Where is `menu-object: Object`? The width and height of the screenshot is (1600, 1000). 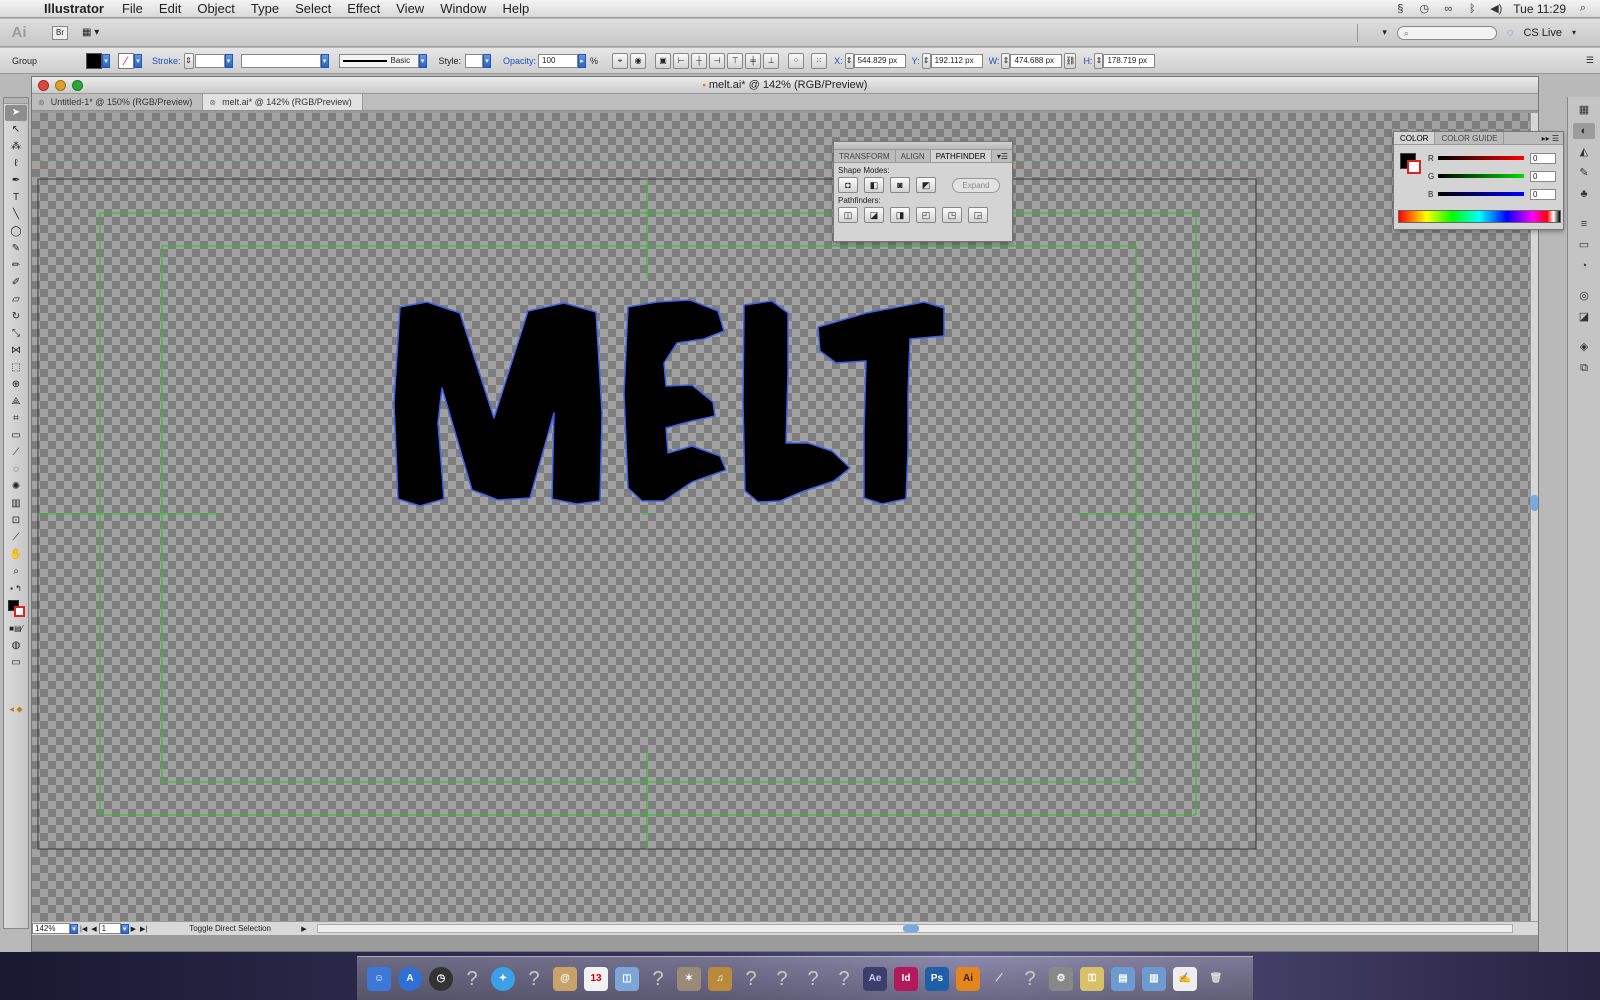
menu-object: Object is located at coordinates (216, 8).